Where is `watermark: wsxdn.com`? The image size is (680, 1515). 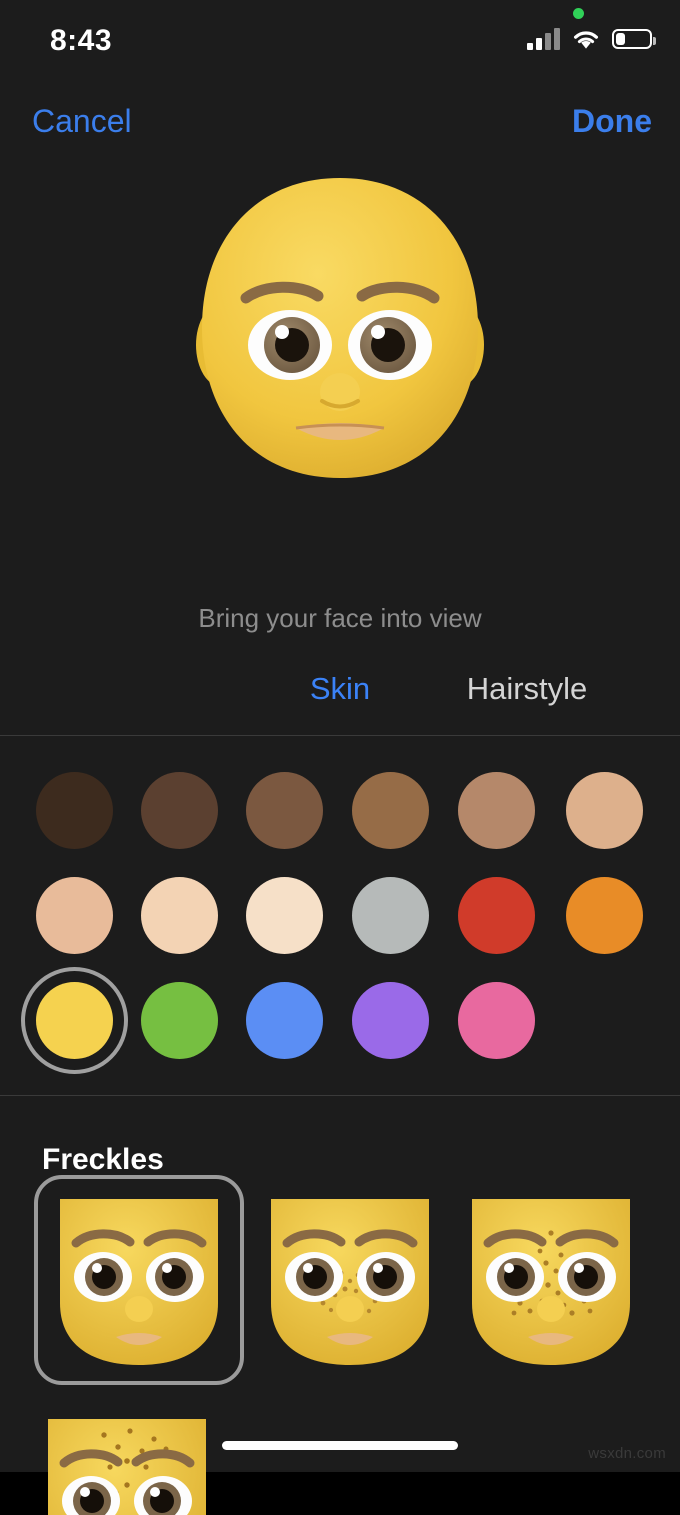 watermark: wsxdn.com is located at coordinates (627, 1453).